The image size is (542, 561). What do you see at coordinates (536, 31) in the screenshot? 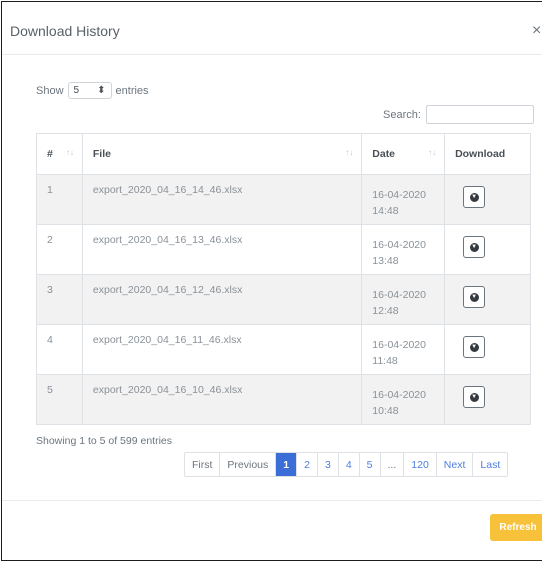
I see `close-icon: ×` at bounding box center [536, 31].